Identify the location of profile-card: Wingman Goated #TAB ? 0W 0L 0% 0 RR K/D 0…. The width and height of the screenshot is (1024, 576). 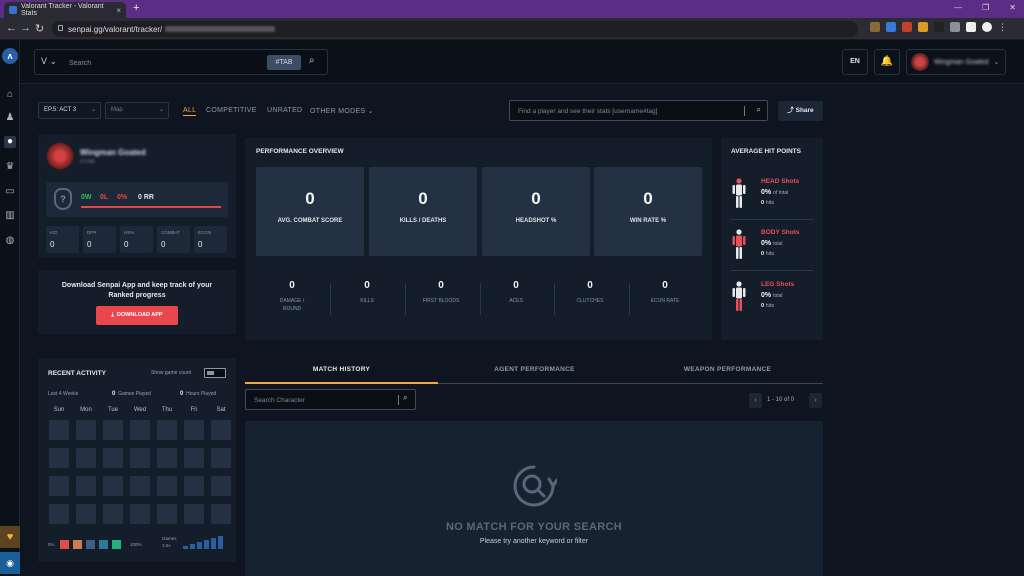
(137, 196).